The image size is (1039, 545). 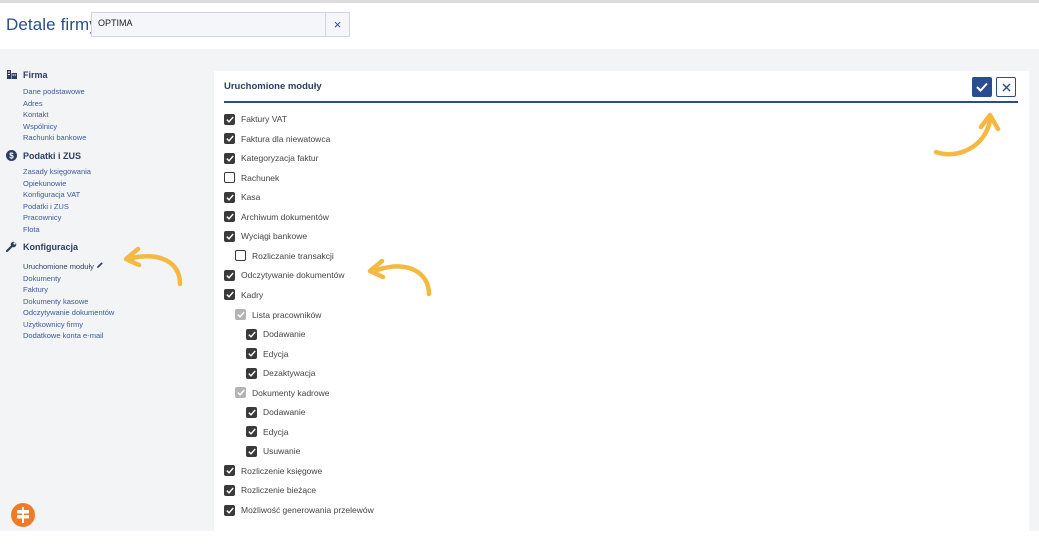 I want to click on module-row-faktura-niewatowca: Faktura dla niewatowca, so click(x=277, y=139).